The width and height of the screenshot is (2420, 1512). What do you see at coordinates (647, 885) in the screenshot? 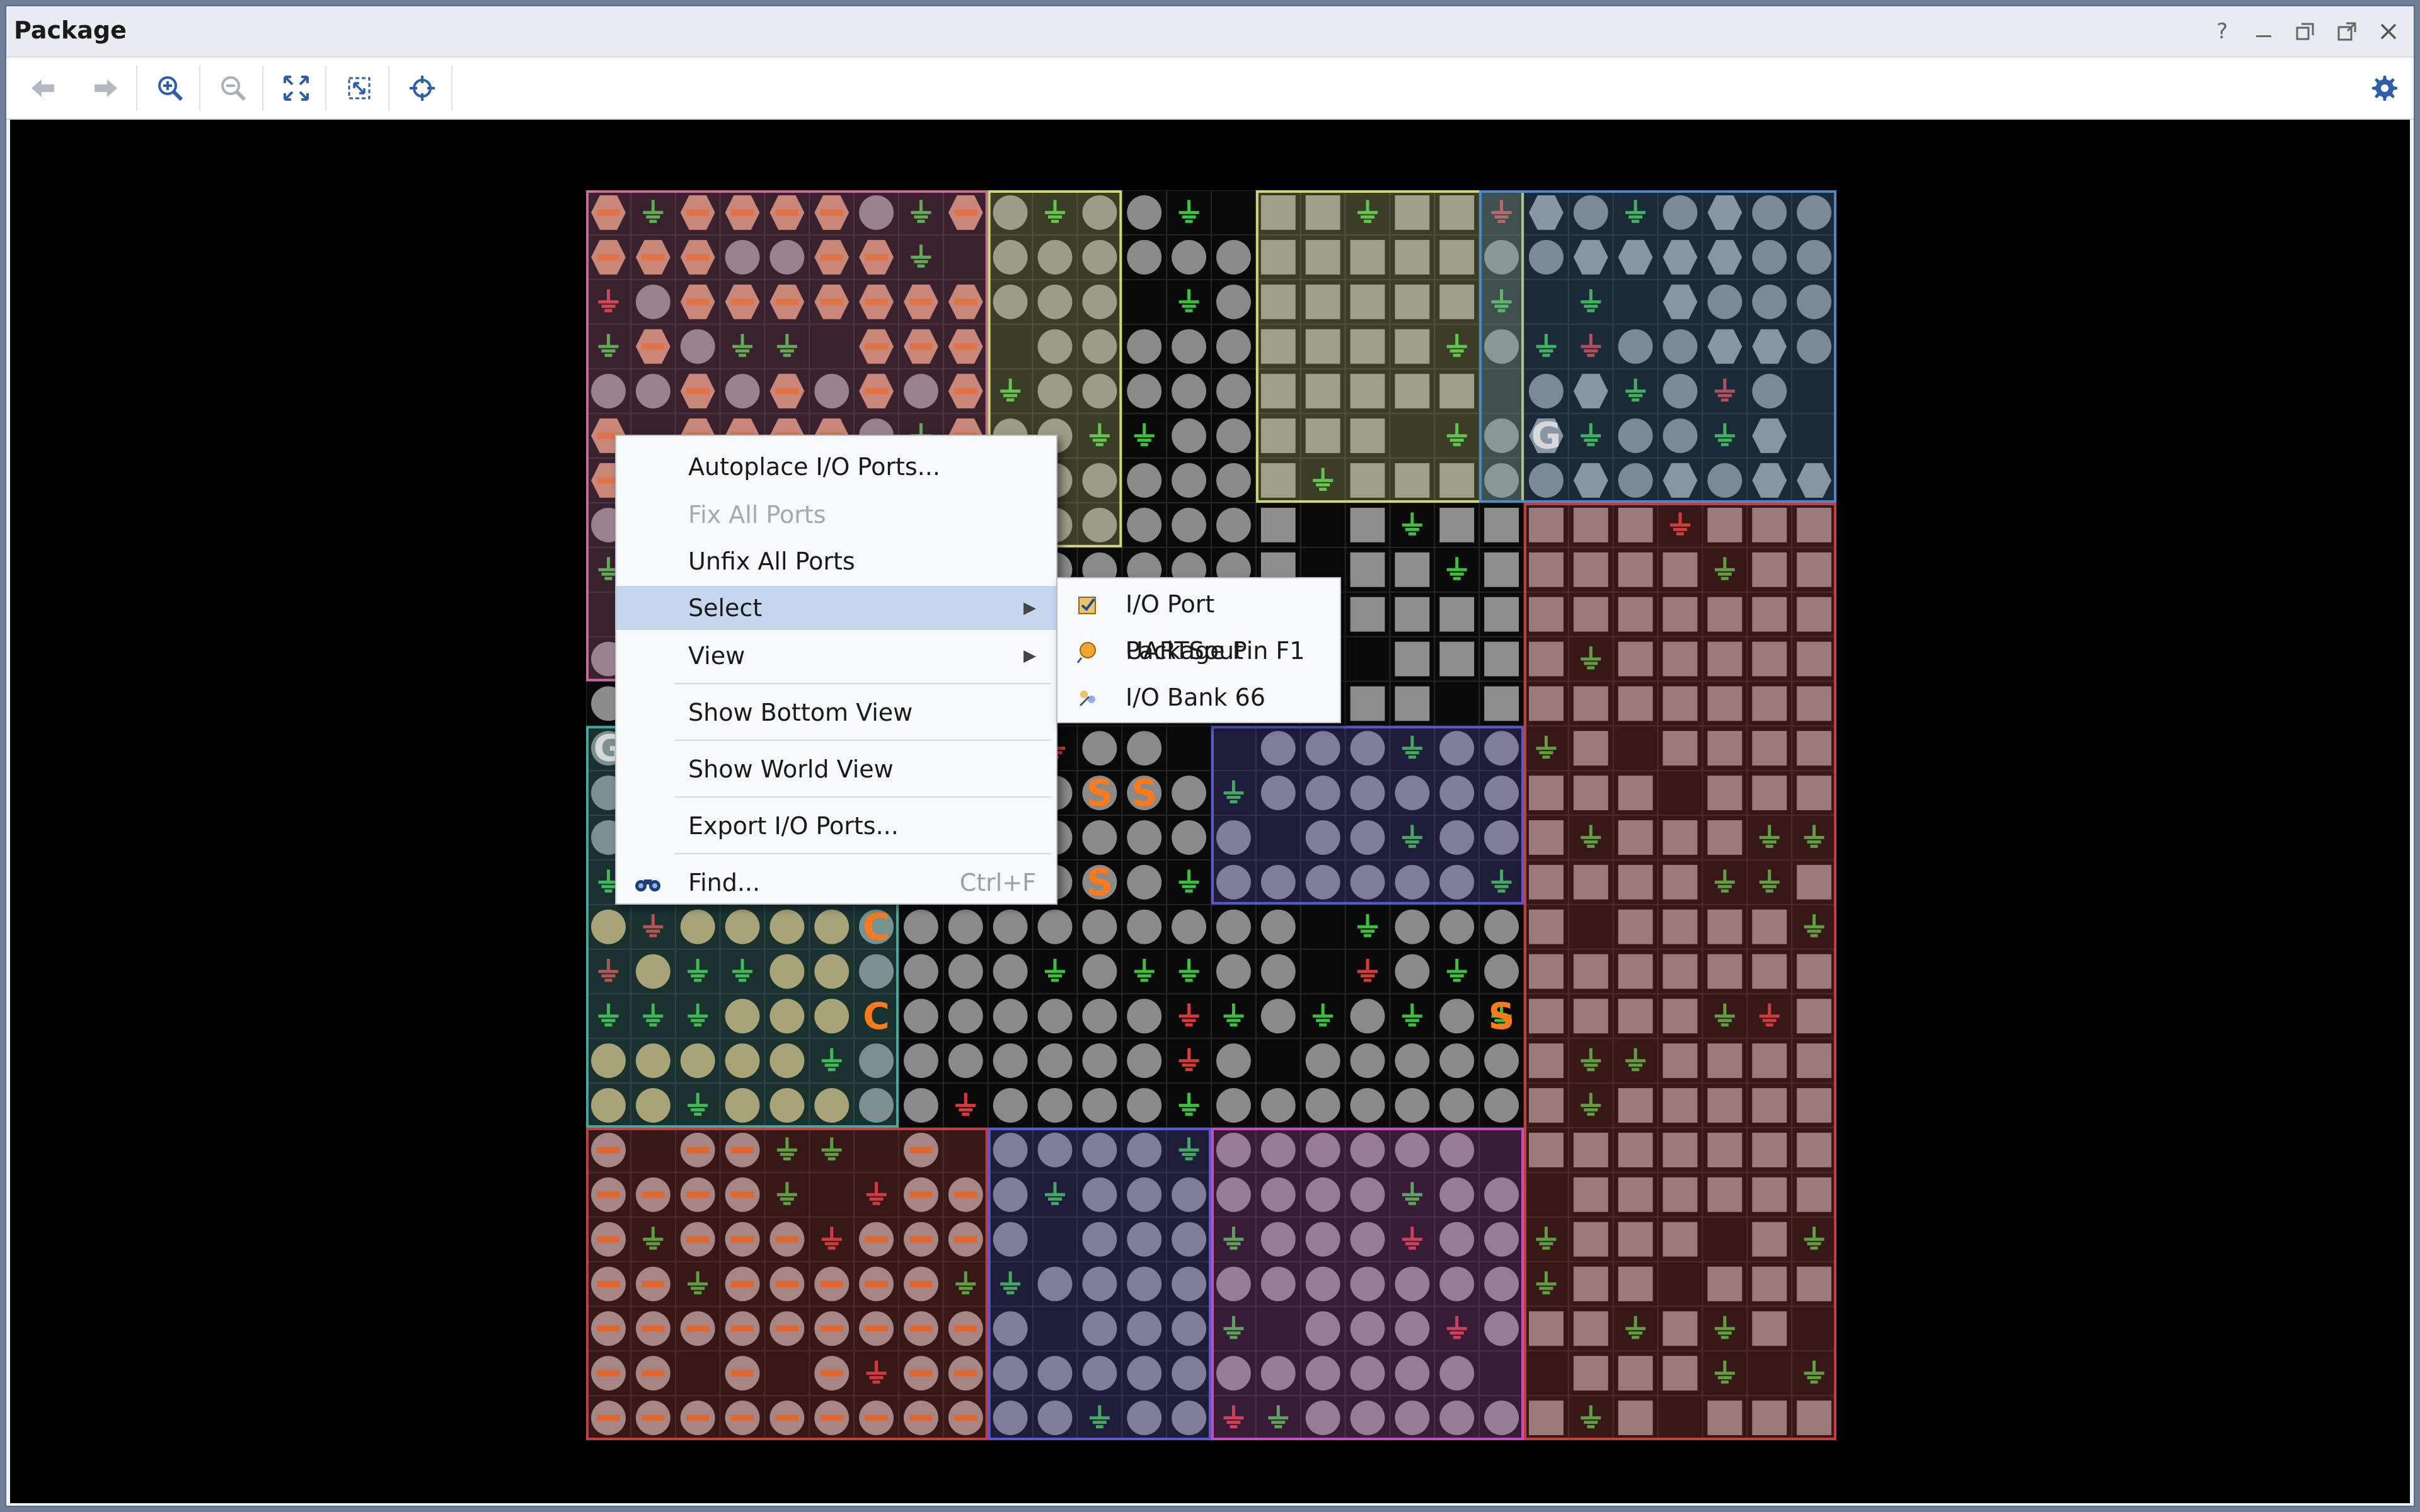
I see `binoculars-icon` at bounding box center [647, 885].